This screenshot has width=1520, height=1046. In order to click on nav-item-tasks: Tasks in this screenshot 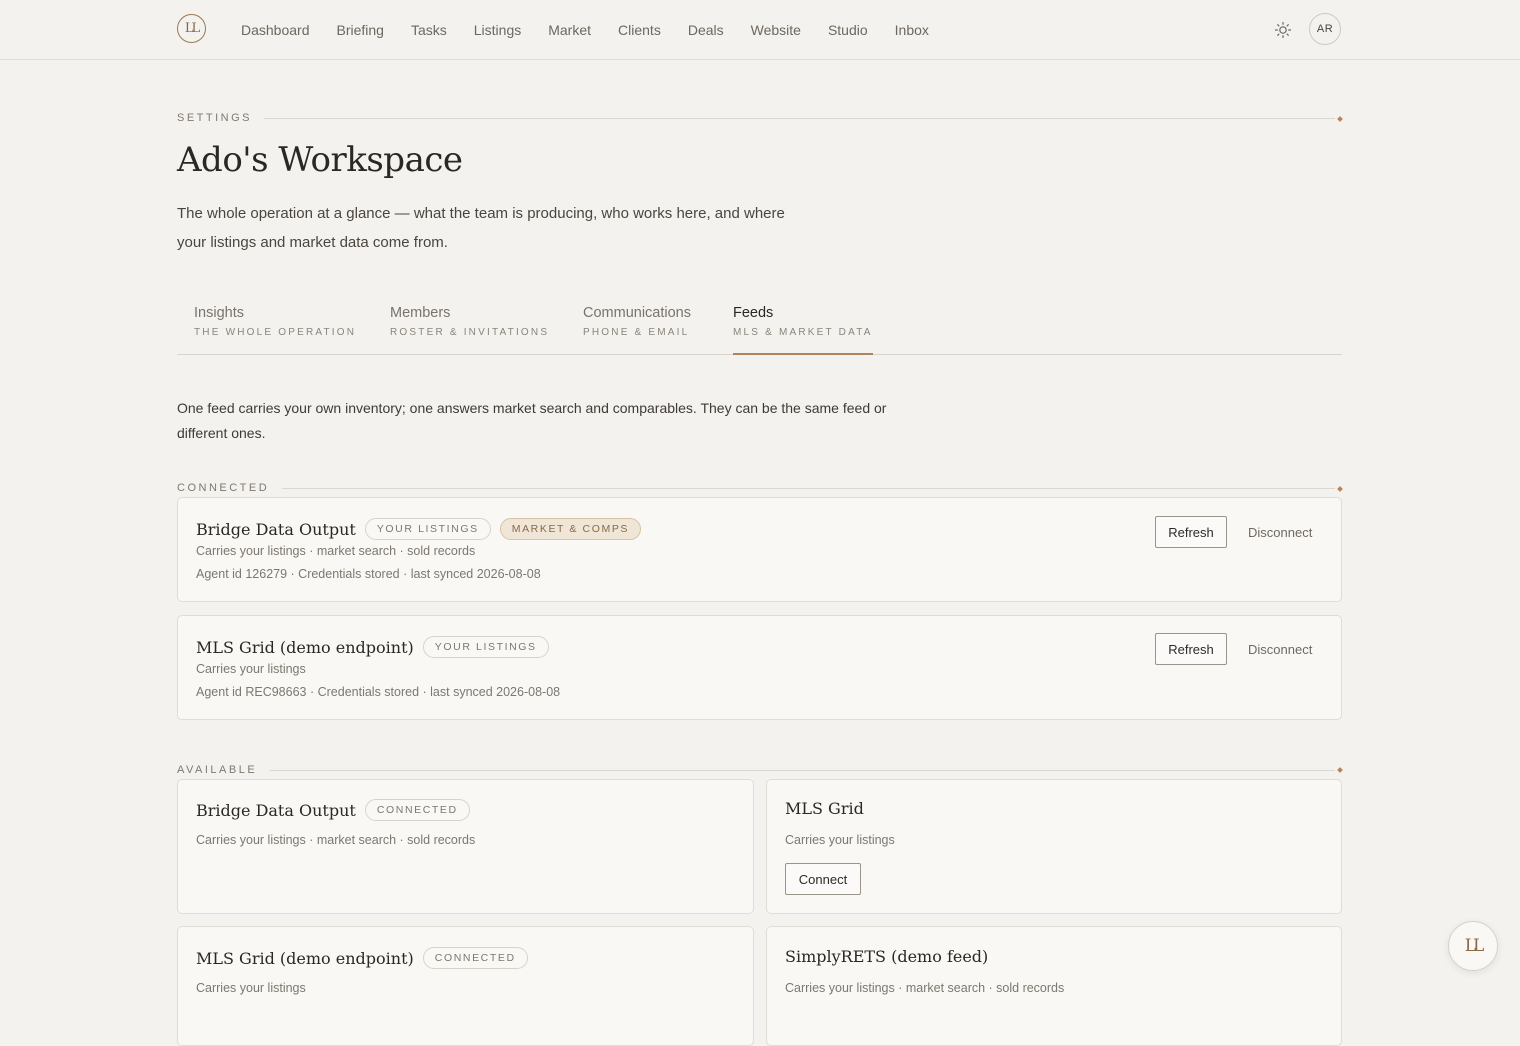, I will do `click(429, 30)`.